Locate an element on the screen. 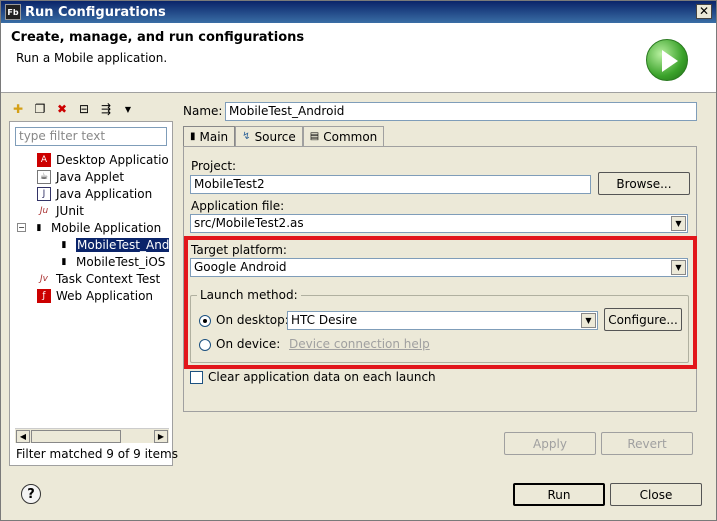 This screenshot has width=717, height=521. run-button: Run is located at coordinates (559, 494).